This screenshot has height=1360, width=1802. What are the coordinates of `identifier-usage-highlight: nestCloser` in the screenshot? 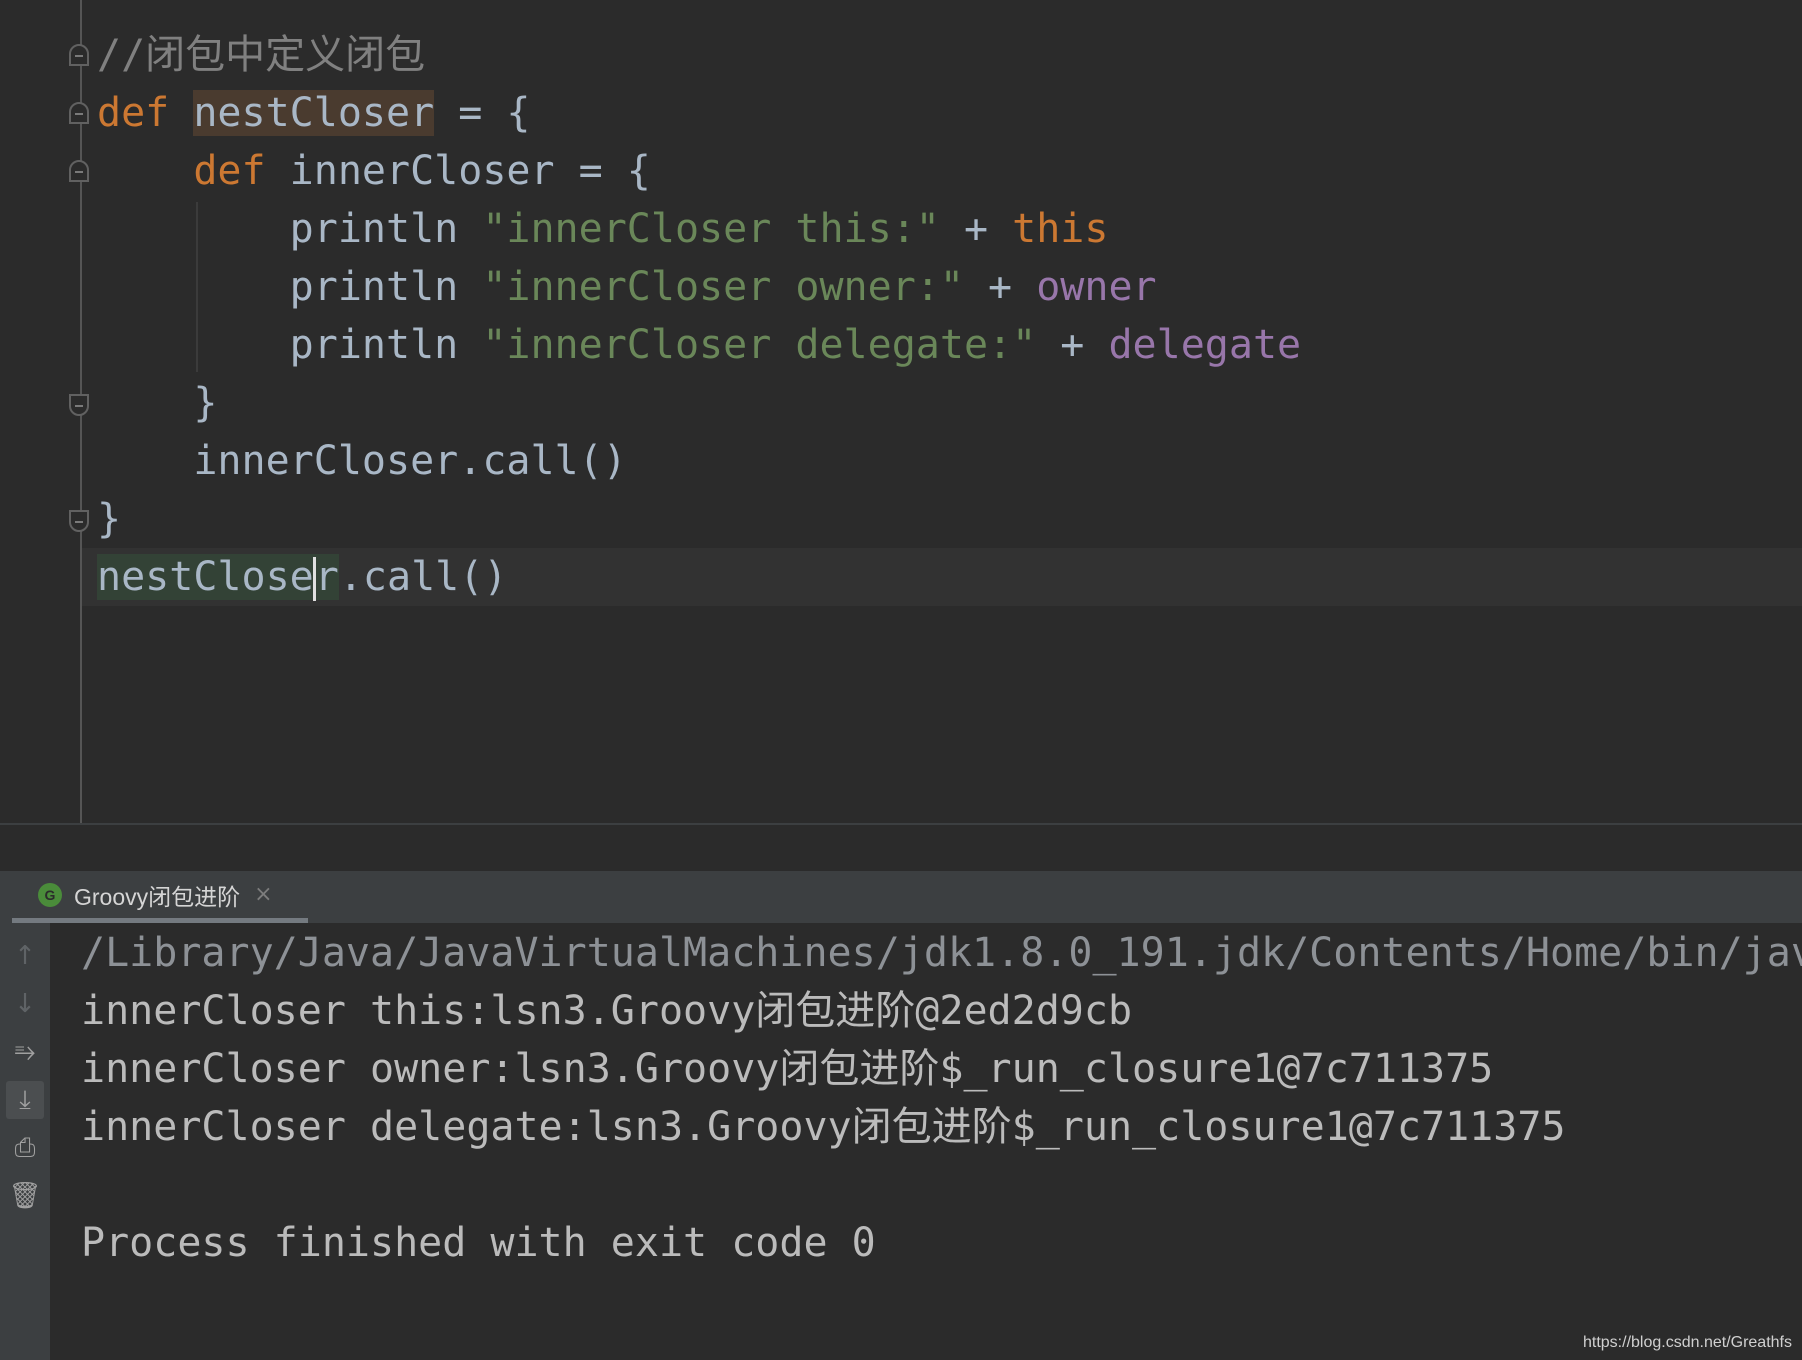 It's located at (218, 577).